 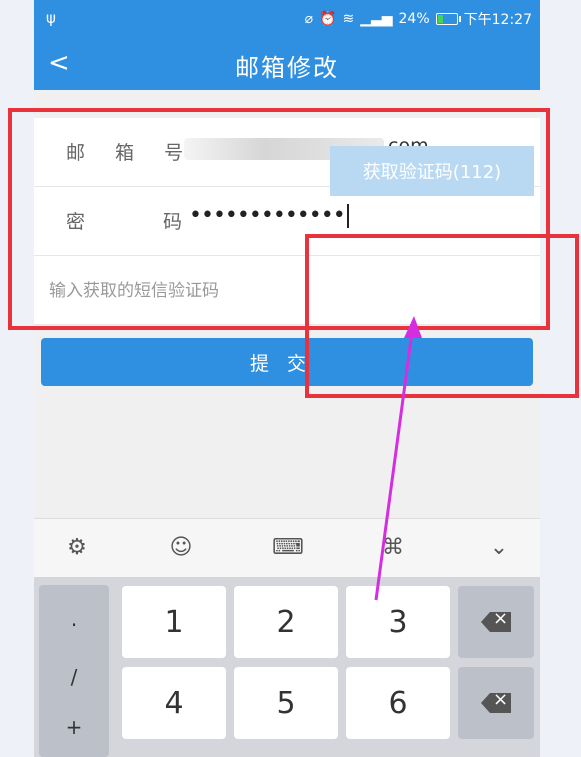 I want to click on annotation-arrow, so click(x=398, y=458).